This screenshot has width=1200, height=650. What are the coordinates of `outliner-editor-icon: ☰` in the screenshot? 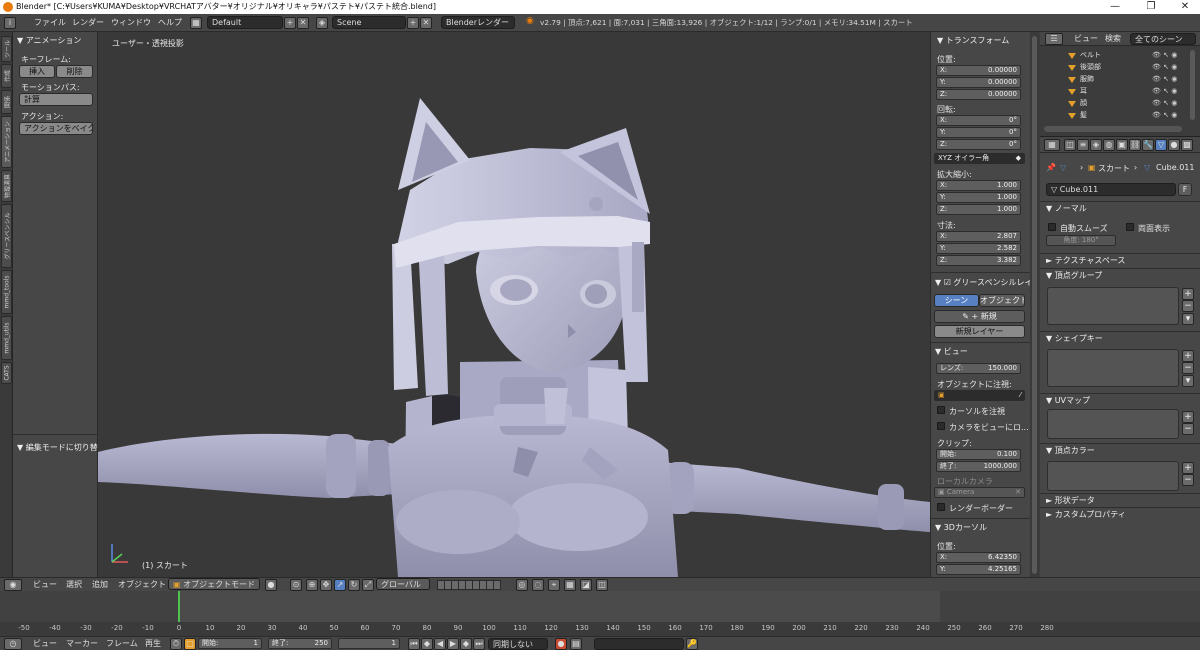 It's located at (1054, 39).